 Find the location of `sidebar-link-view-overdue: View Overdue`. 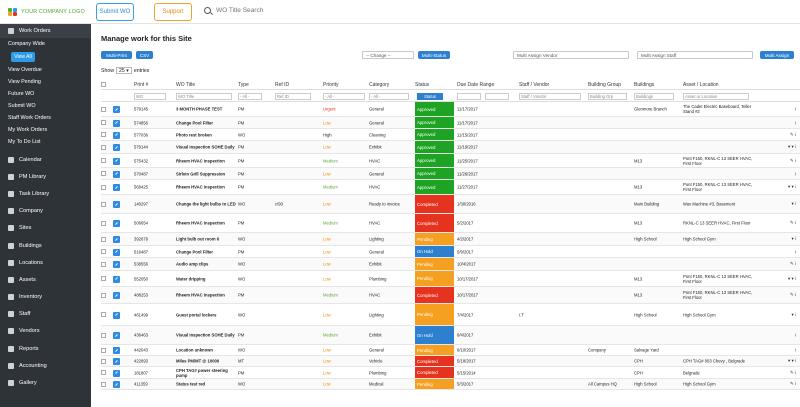

sidebar-link-view-overdue: View Overdue is located at coordinates (45, 70).